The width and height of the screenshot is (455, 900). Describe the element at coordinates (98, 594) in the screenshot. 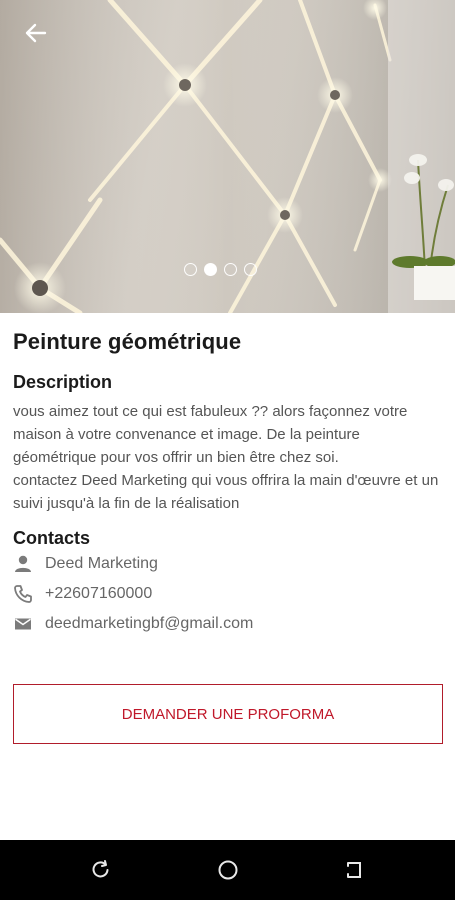

I see `contact-phone: +22607160000` at that location.